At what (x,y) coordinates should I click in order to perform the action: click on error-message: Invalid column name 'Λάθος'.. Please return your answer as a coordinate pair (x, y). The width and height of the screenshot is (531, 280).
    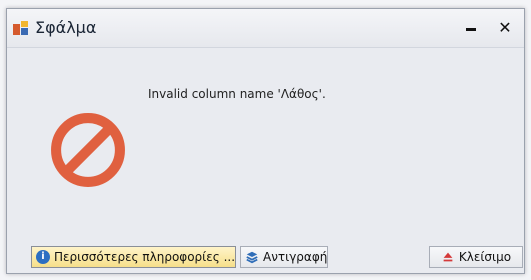
    Looking at the image, I should click on (237, 94).